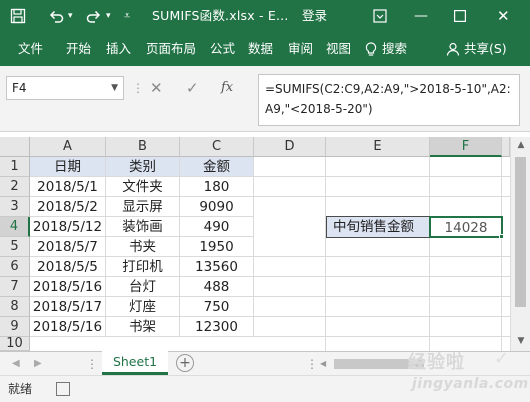  What do you see at coordinates (380, 16) in the screenshot?
I see `ribbon-display-icon` at bounding box center [380, 16].